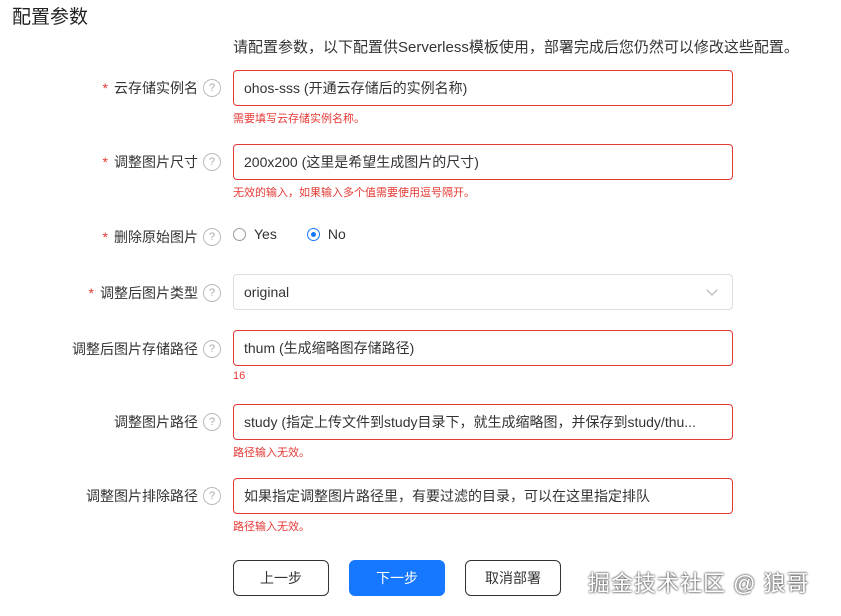 The height and width of the screenshot is (616, 841). I want to click on exclude-path-label: 调整图片排除路径 ?, so click(153, 496).